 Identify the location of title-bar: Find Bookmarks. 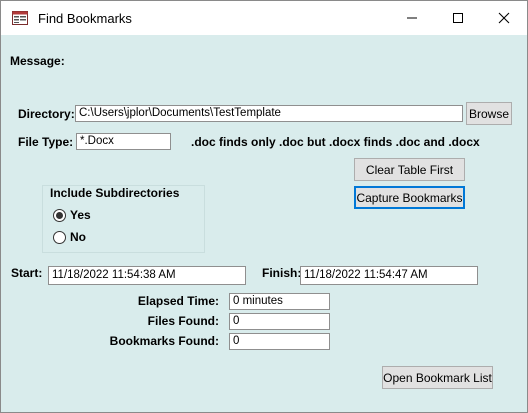
(264, 18).